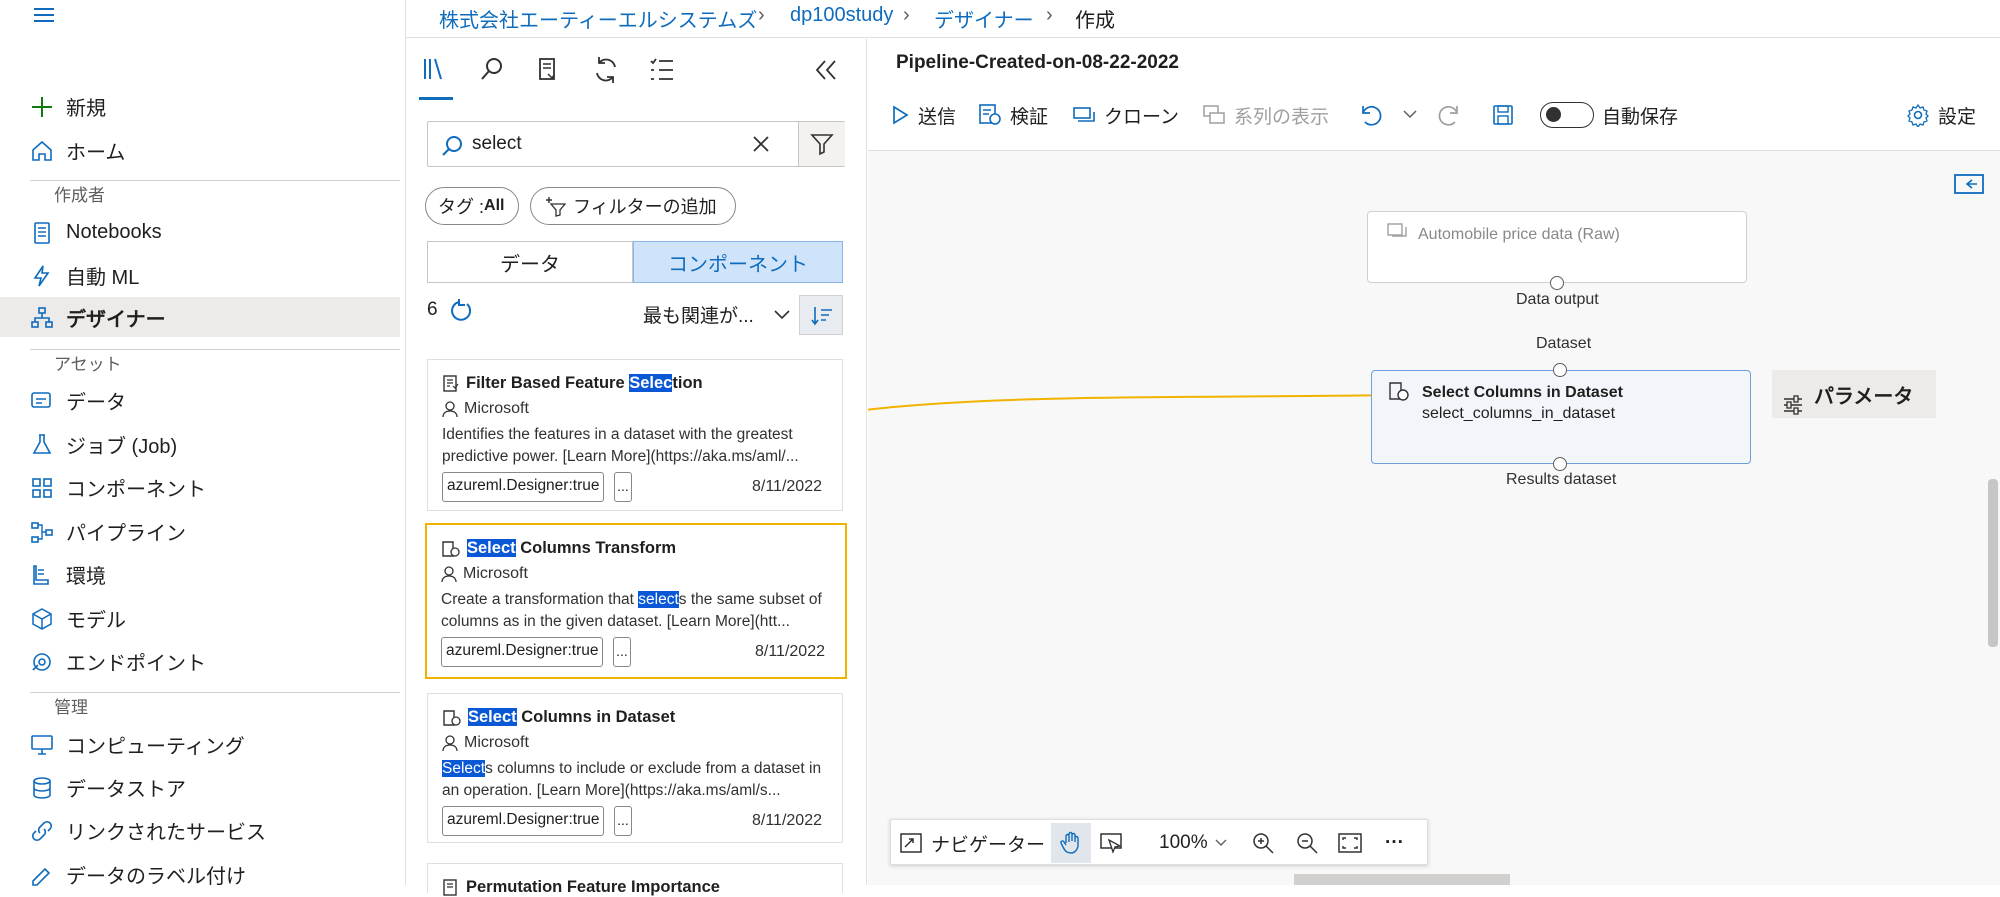 This screenshot has height=897, width=2000. Describe the element at coordinates (1402, 879) in the screenshot. I see `horizontal-scrollbar` at that location.